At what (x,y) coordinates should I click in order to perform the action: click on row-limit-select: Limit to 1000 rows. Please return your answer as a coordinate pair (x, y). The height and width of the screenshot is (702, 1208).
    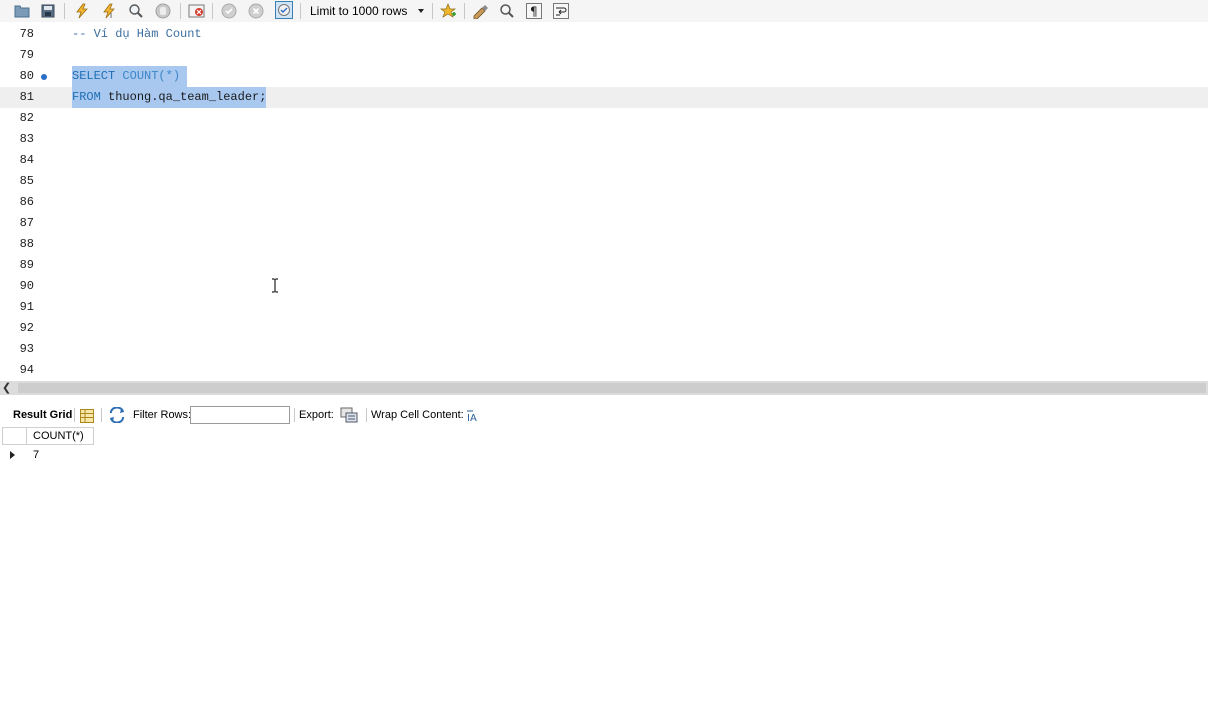
    Looking at the image, I should click on (367, 11).